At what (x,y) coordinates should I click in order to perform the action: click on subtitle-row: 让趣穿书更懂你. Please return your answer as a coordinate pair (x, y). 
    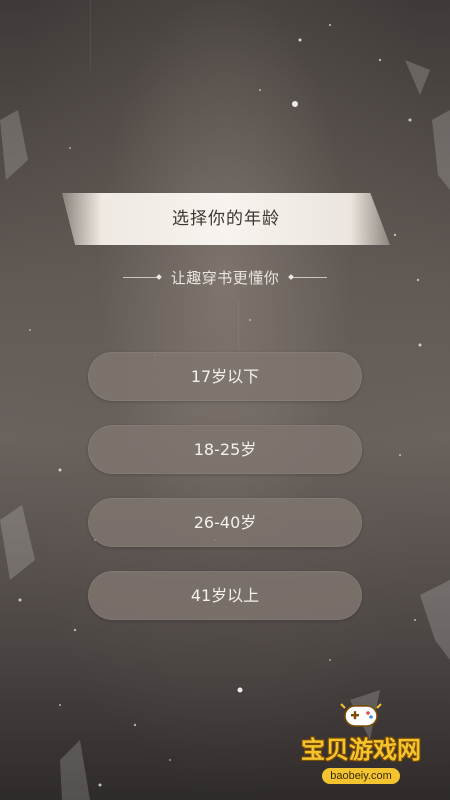
    Looking at the image, I should click on (225, 277).